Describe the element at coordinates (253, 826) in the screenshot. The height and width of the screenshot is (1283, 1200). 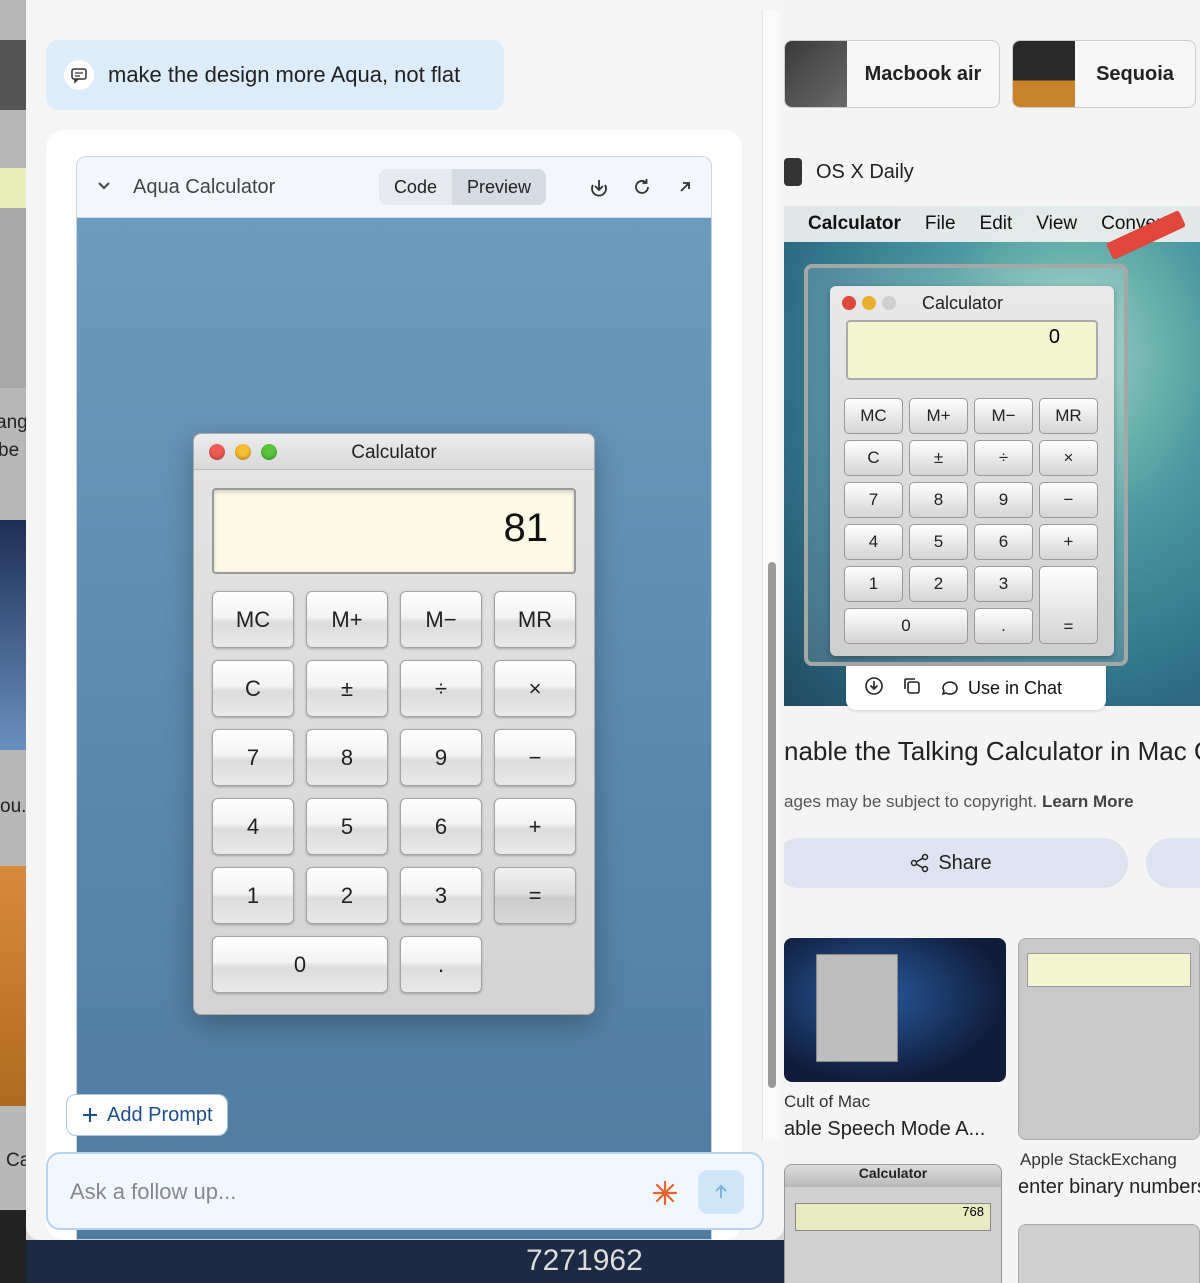
I see `key-4: 4` at that location.